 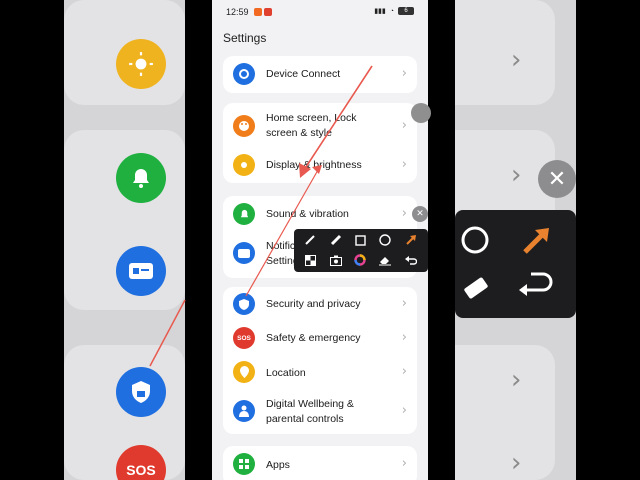 What do you see at coordinates (336, 240) in the screenshot?
I see `highlighter-icon` at bounding box center [336, 240].